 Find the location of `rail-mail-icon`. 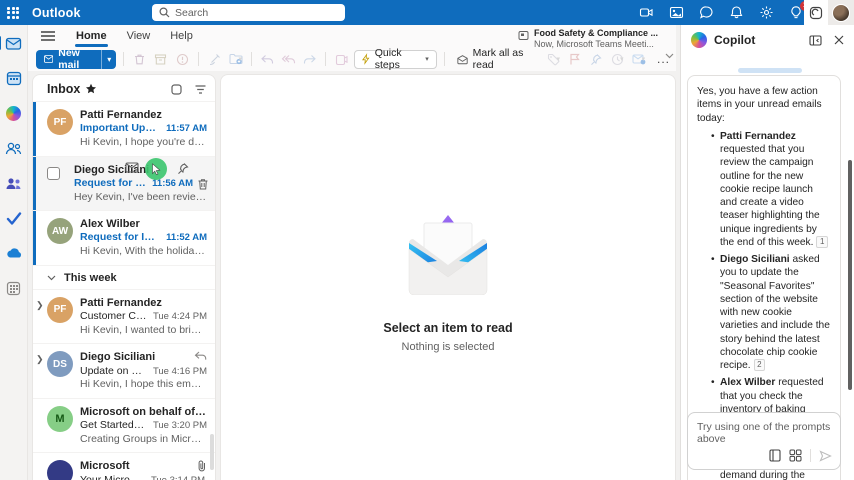

rail-mail-icon is located at coordinates (12, 43).